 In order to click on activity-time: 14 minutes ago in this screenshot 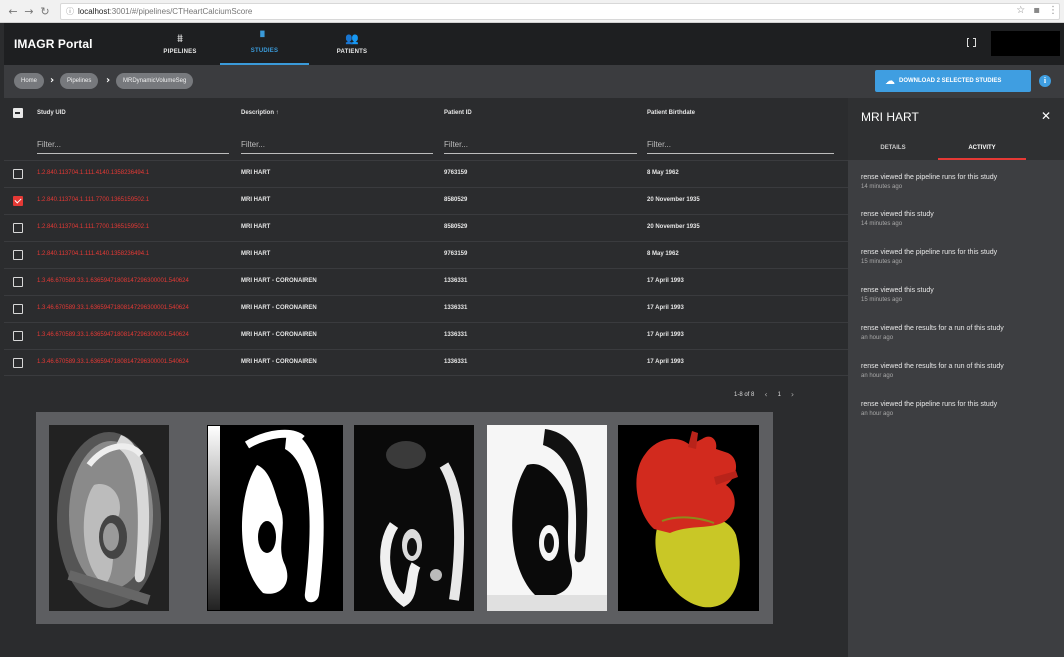, I will do `click(882, 187)`.